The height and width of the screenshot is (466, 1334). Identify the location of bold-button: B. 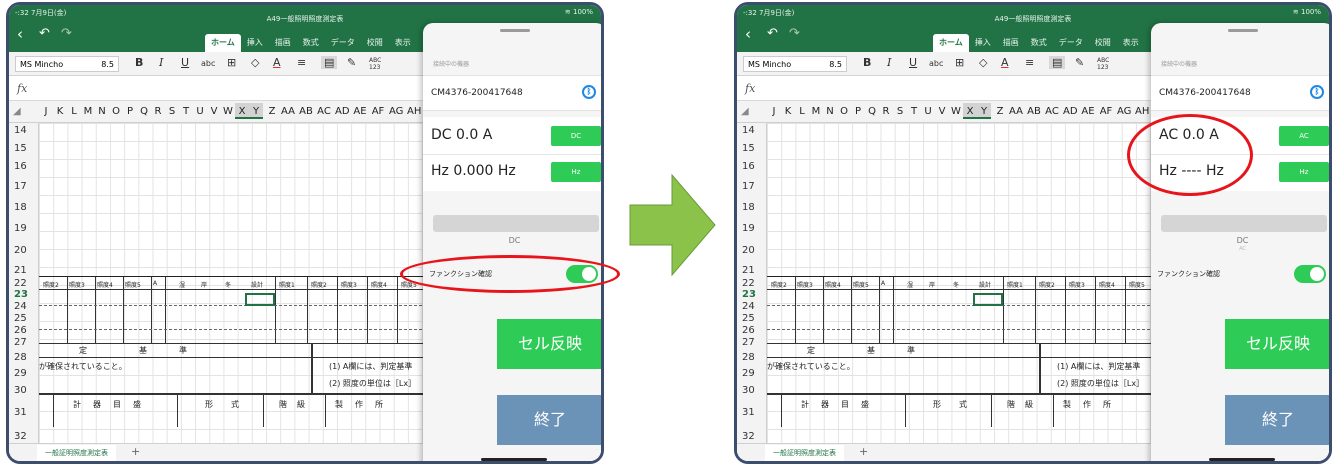
(867, 62).